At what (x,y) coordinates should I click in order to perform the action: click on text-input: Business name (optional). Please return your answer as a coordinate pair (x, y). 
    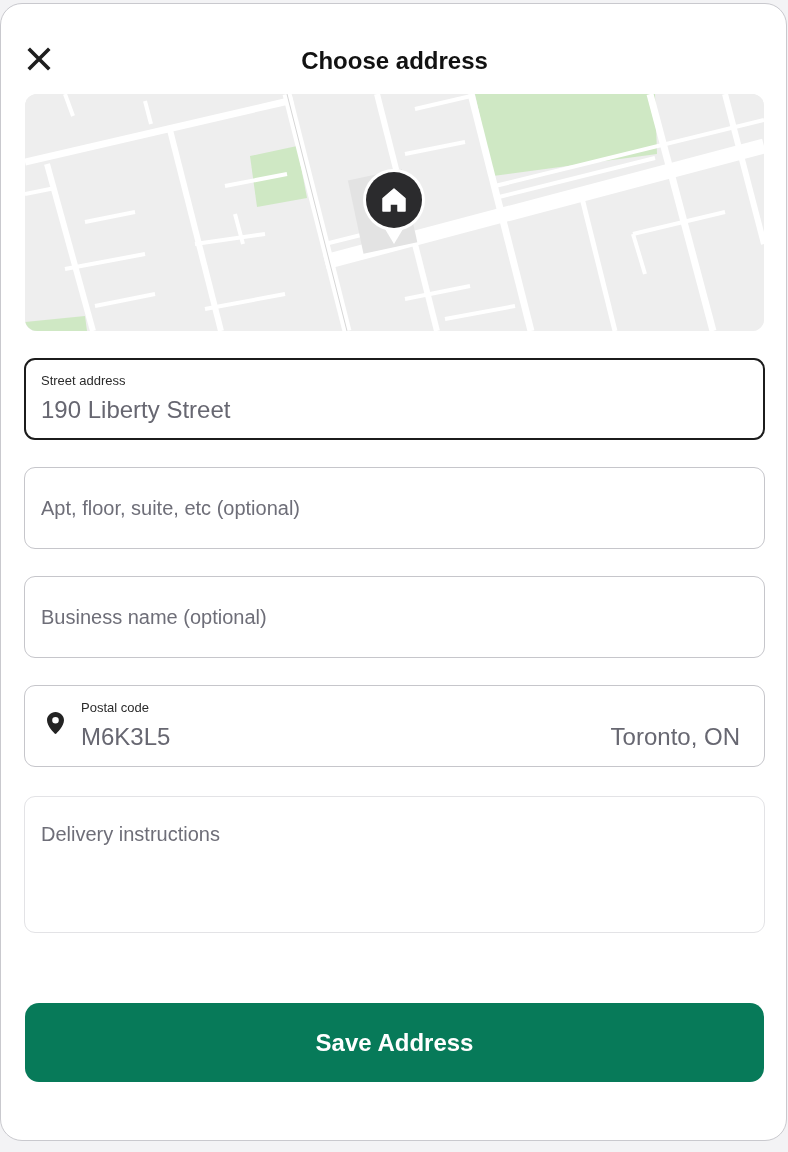
    Looking at the image, I should click on (394, 617).